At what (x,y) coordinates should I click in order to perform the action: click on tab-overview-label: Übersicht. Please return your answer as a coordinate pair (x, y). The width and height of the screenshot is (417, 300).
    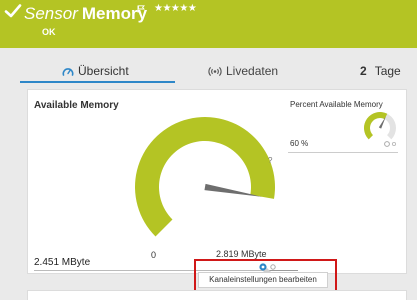
    Looking at the image, I should click on (103, 71).